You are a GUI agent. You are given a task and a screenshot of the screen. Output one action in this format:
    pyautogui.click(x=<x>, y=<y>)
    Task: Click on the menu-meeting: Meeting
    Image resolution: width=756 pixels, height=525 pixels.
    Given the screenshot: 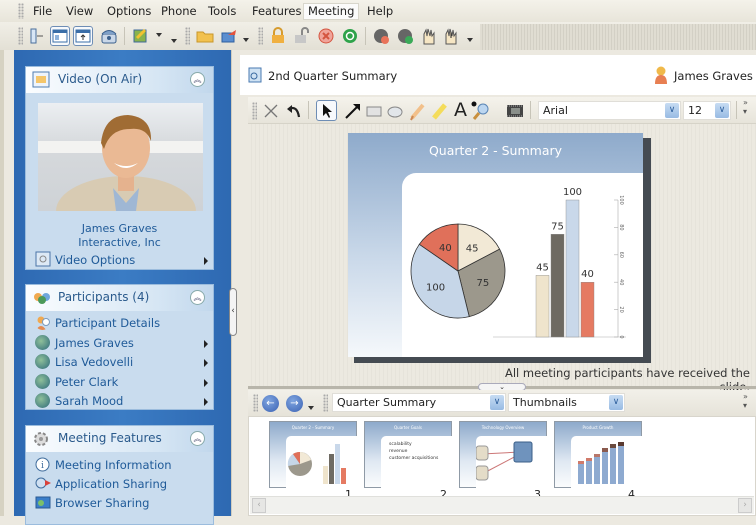 What is the action you would take?
    pyautogui.click(x=331, y=11)
    